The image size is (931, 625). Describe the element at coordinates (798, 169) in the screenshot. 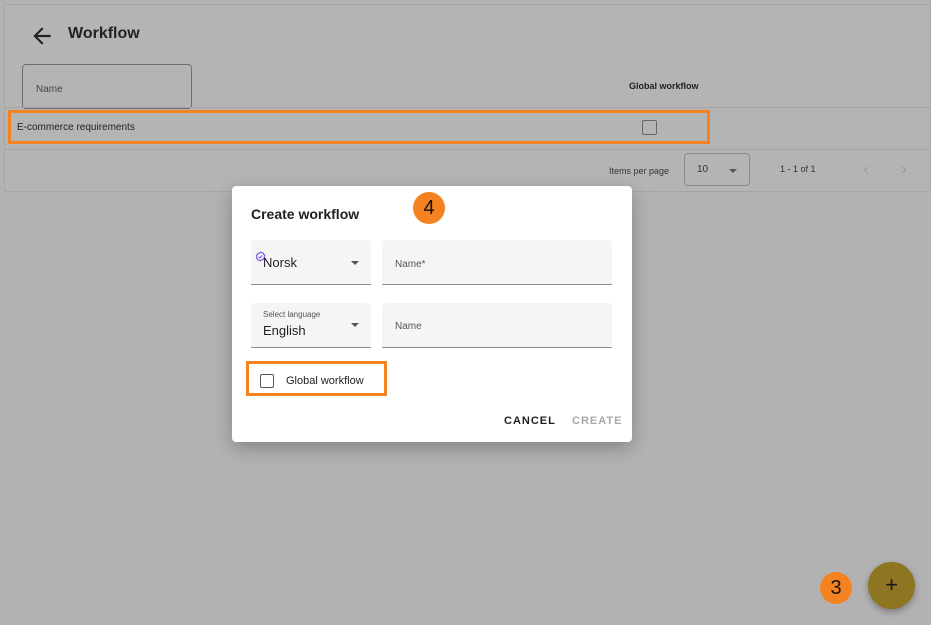

I see `pagination-range: 1 - 1 of 1` at that location.